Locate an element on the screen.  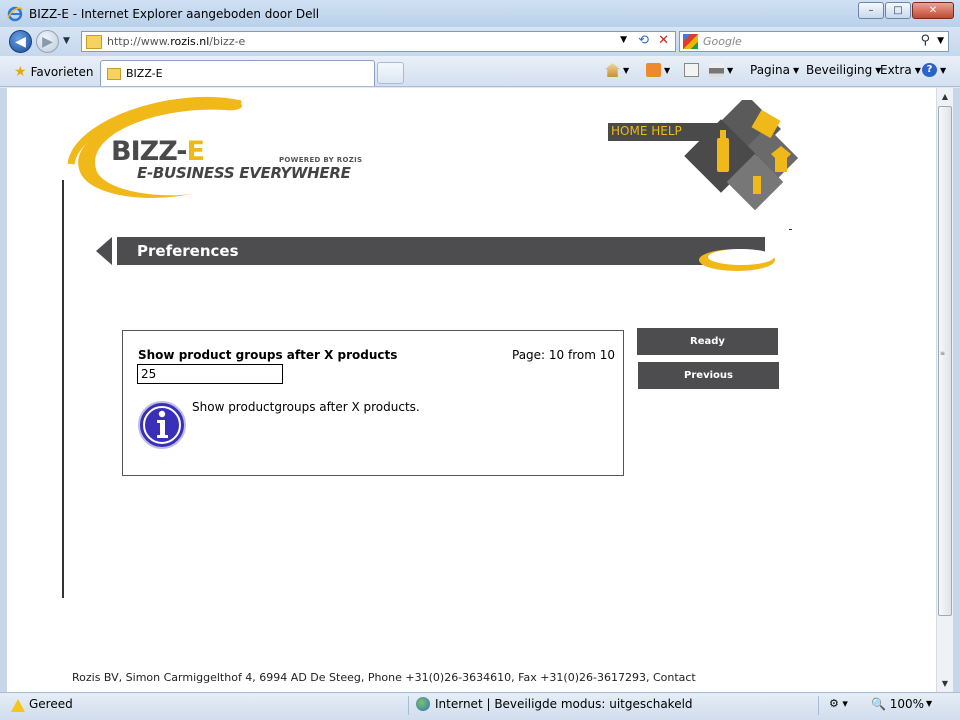
vertical-scrollbar: ▲ ≡ ▼ is located at coordinates (944, 390).